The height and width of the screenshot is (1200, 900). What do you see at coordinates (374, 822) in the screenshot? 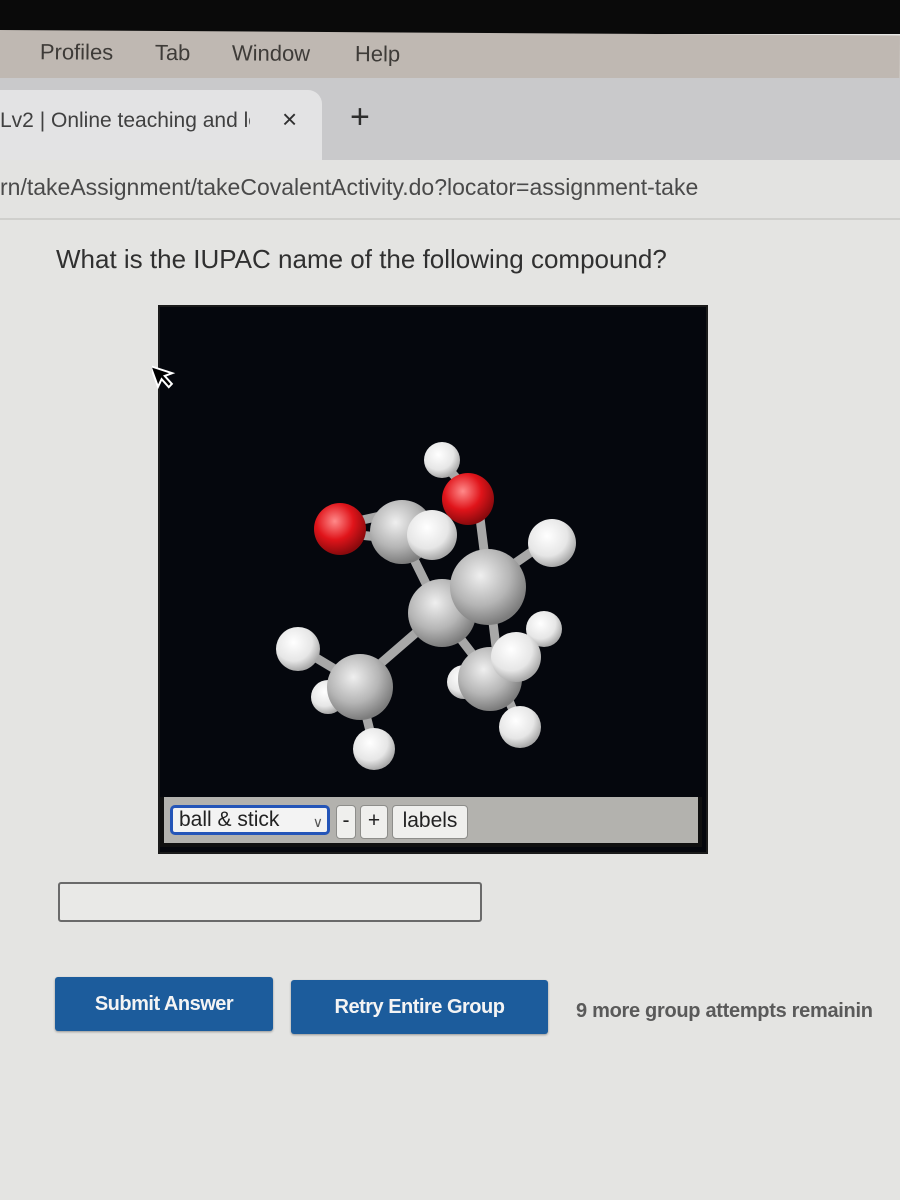
I see `zoom-in-button: +` at bounding box center [374, 822].